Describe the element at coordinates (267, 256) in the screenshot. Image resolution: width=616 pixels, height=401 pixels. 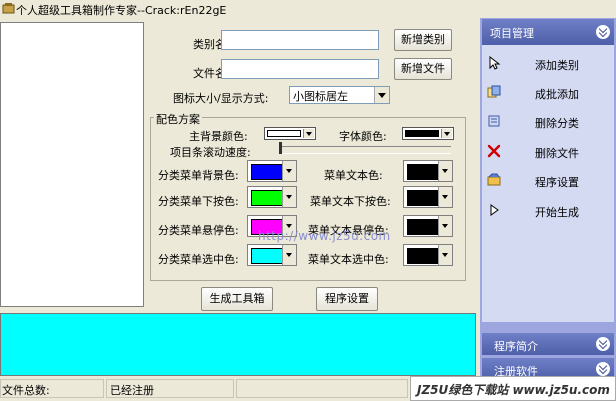
I see `cat-selected-swatch` at that location.